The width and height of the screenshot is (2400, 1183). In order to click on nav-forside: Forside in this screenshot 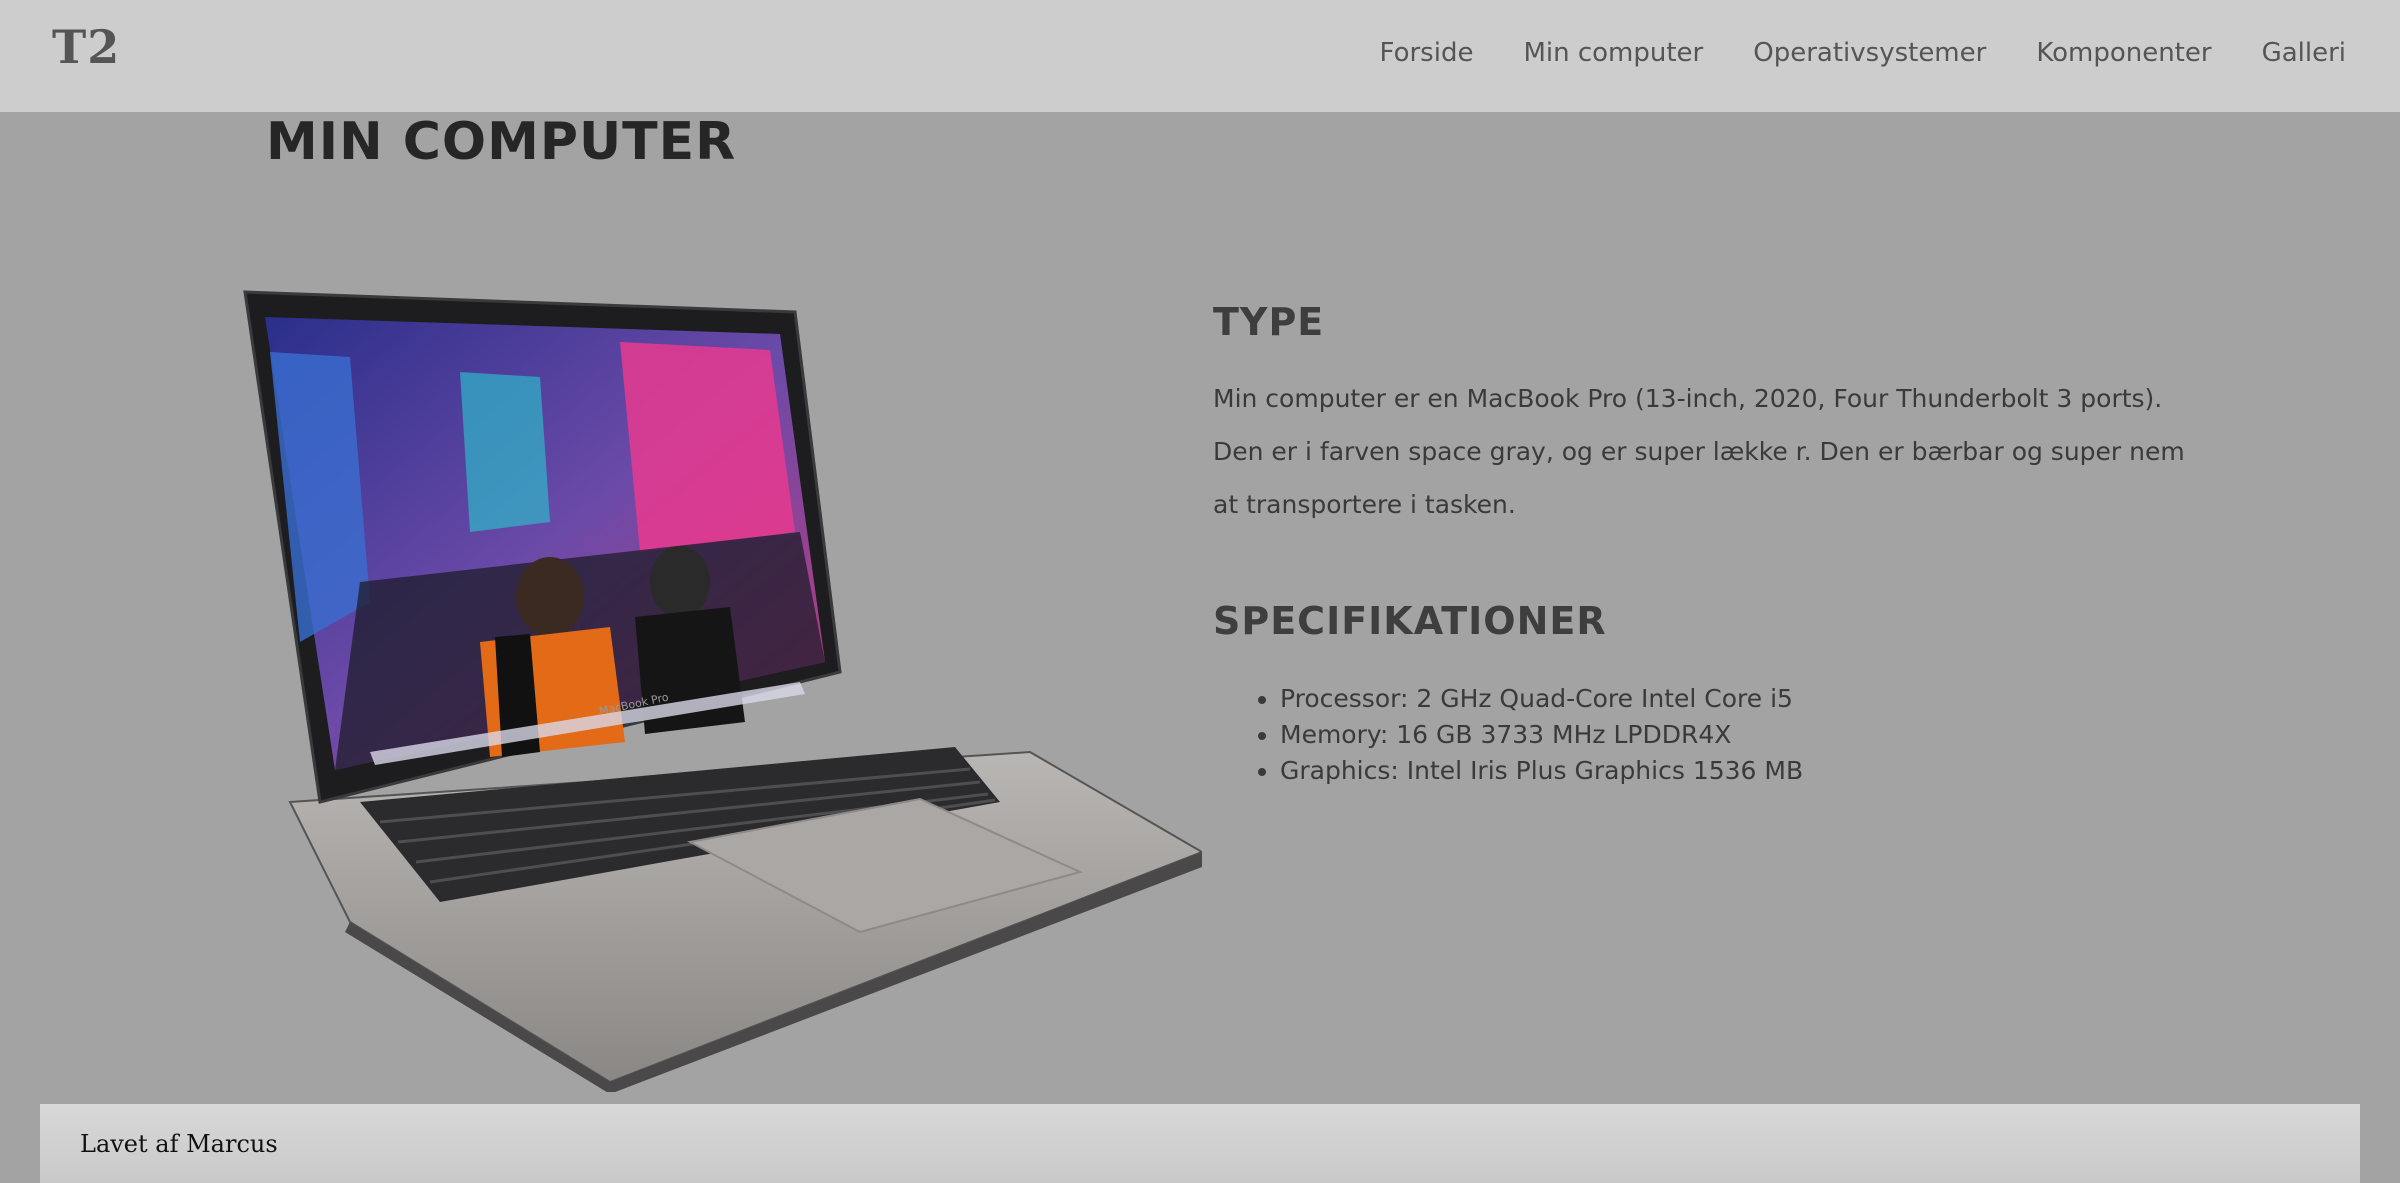, I will do `click(1427, 53)`.